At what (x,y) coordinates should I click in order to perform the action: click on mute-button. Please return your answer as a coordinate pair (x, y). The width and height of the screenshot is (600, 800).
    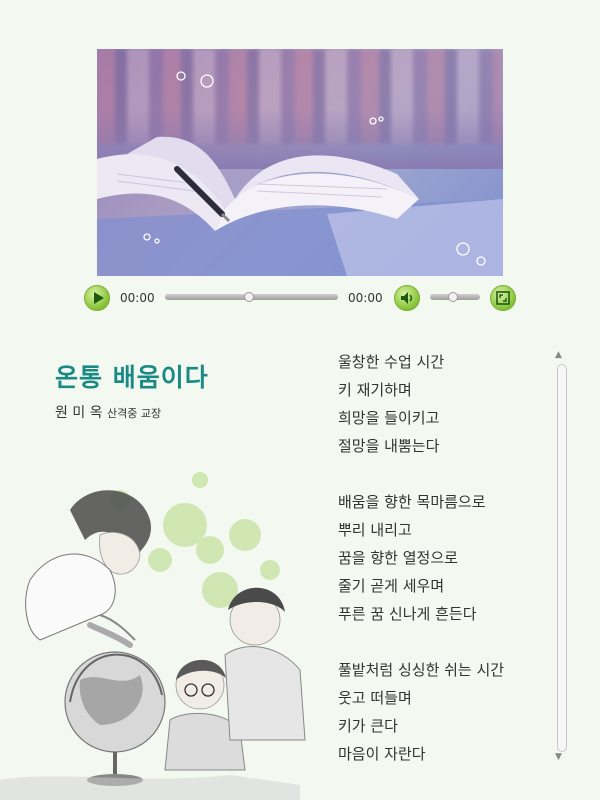
    Looking at the image, I should click on (407, 298).